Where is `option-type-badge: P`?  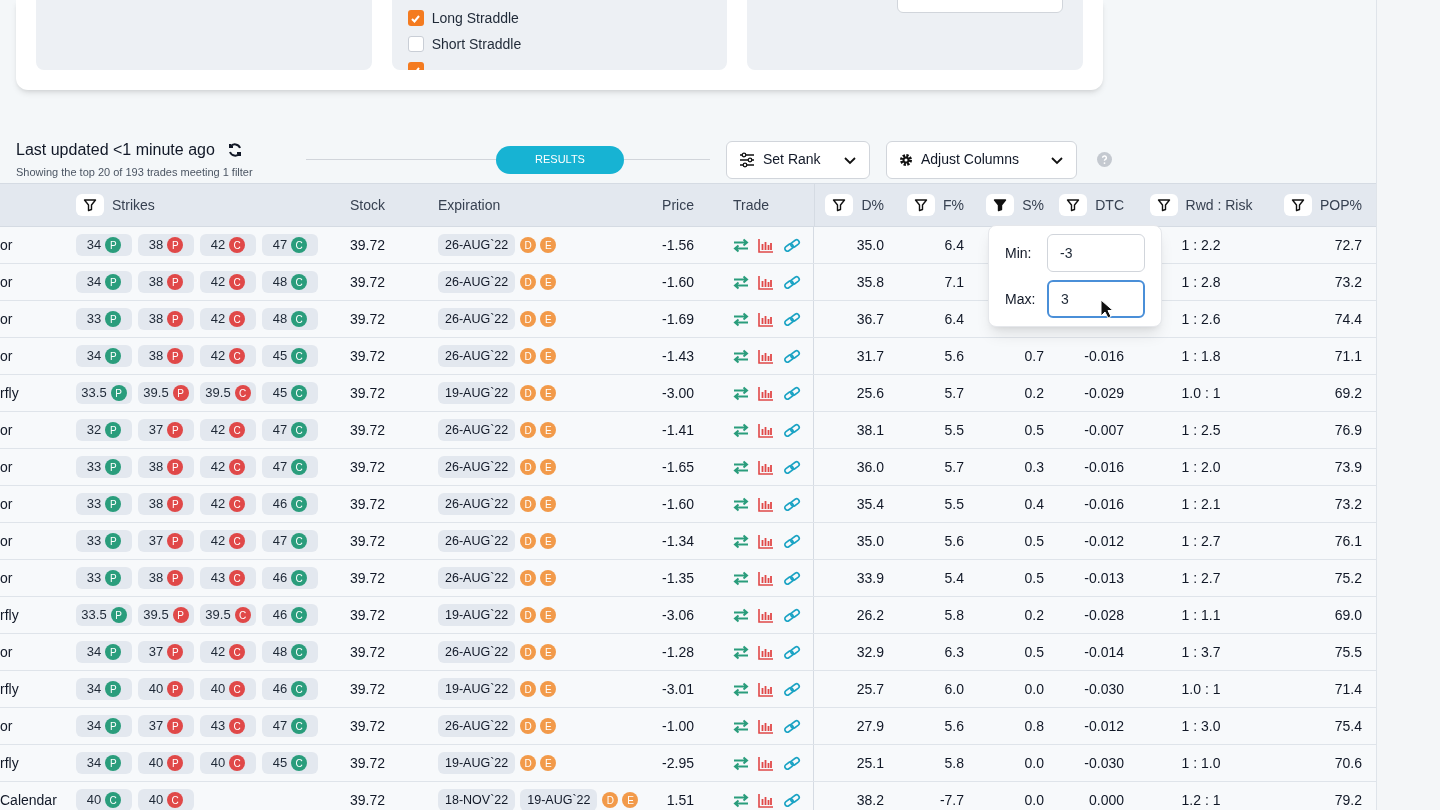 option-type-badge: P is located at coordinates (175, 578).